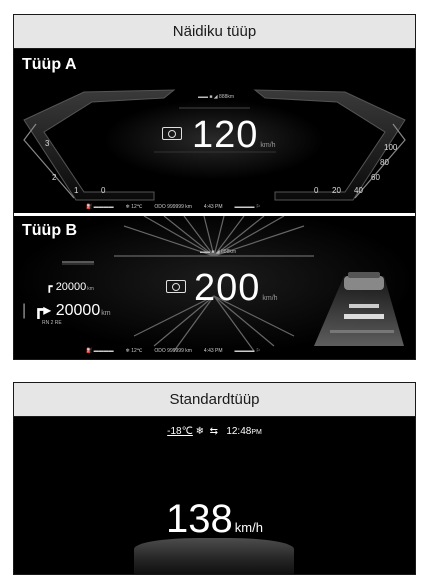 Image resolution: width=430 pixels, height=575 pixels. Describe the element at coordinates (54, 177) in the screenshot. I see `type-a-left-tick-2: 2` at that location.